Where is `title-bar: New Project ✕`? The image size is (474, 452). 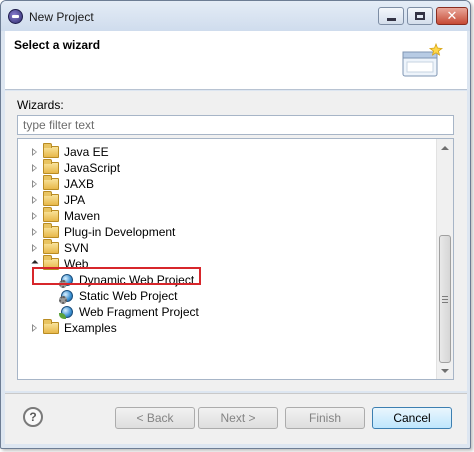
title-bar: New Project ✕ is located at coordinates (235, 16).